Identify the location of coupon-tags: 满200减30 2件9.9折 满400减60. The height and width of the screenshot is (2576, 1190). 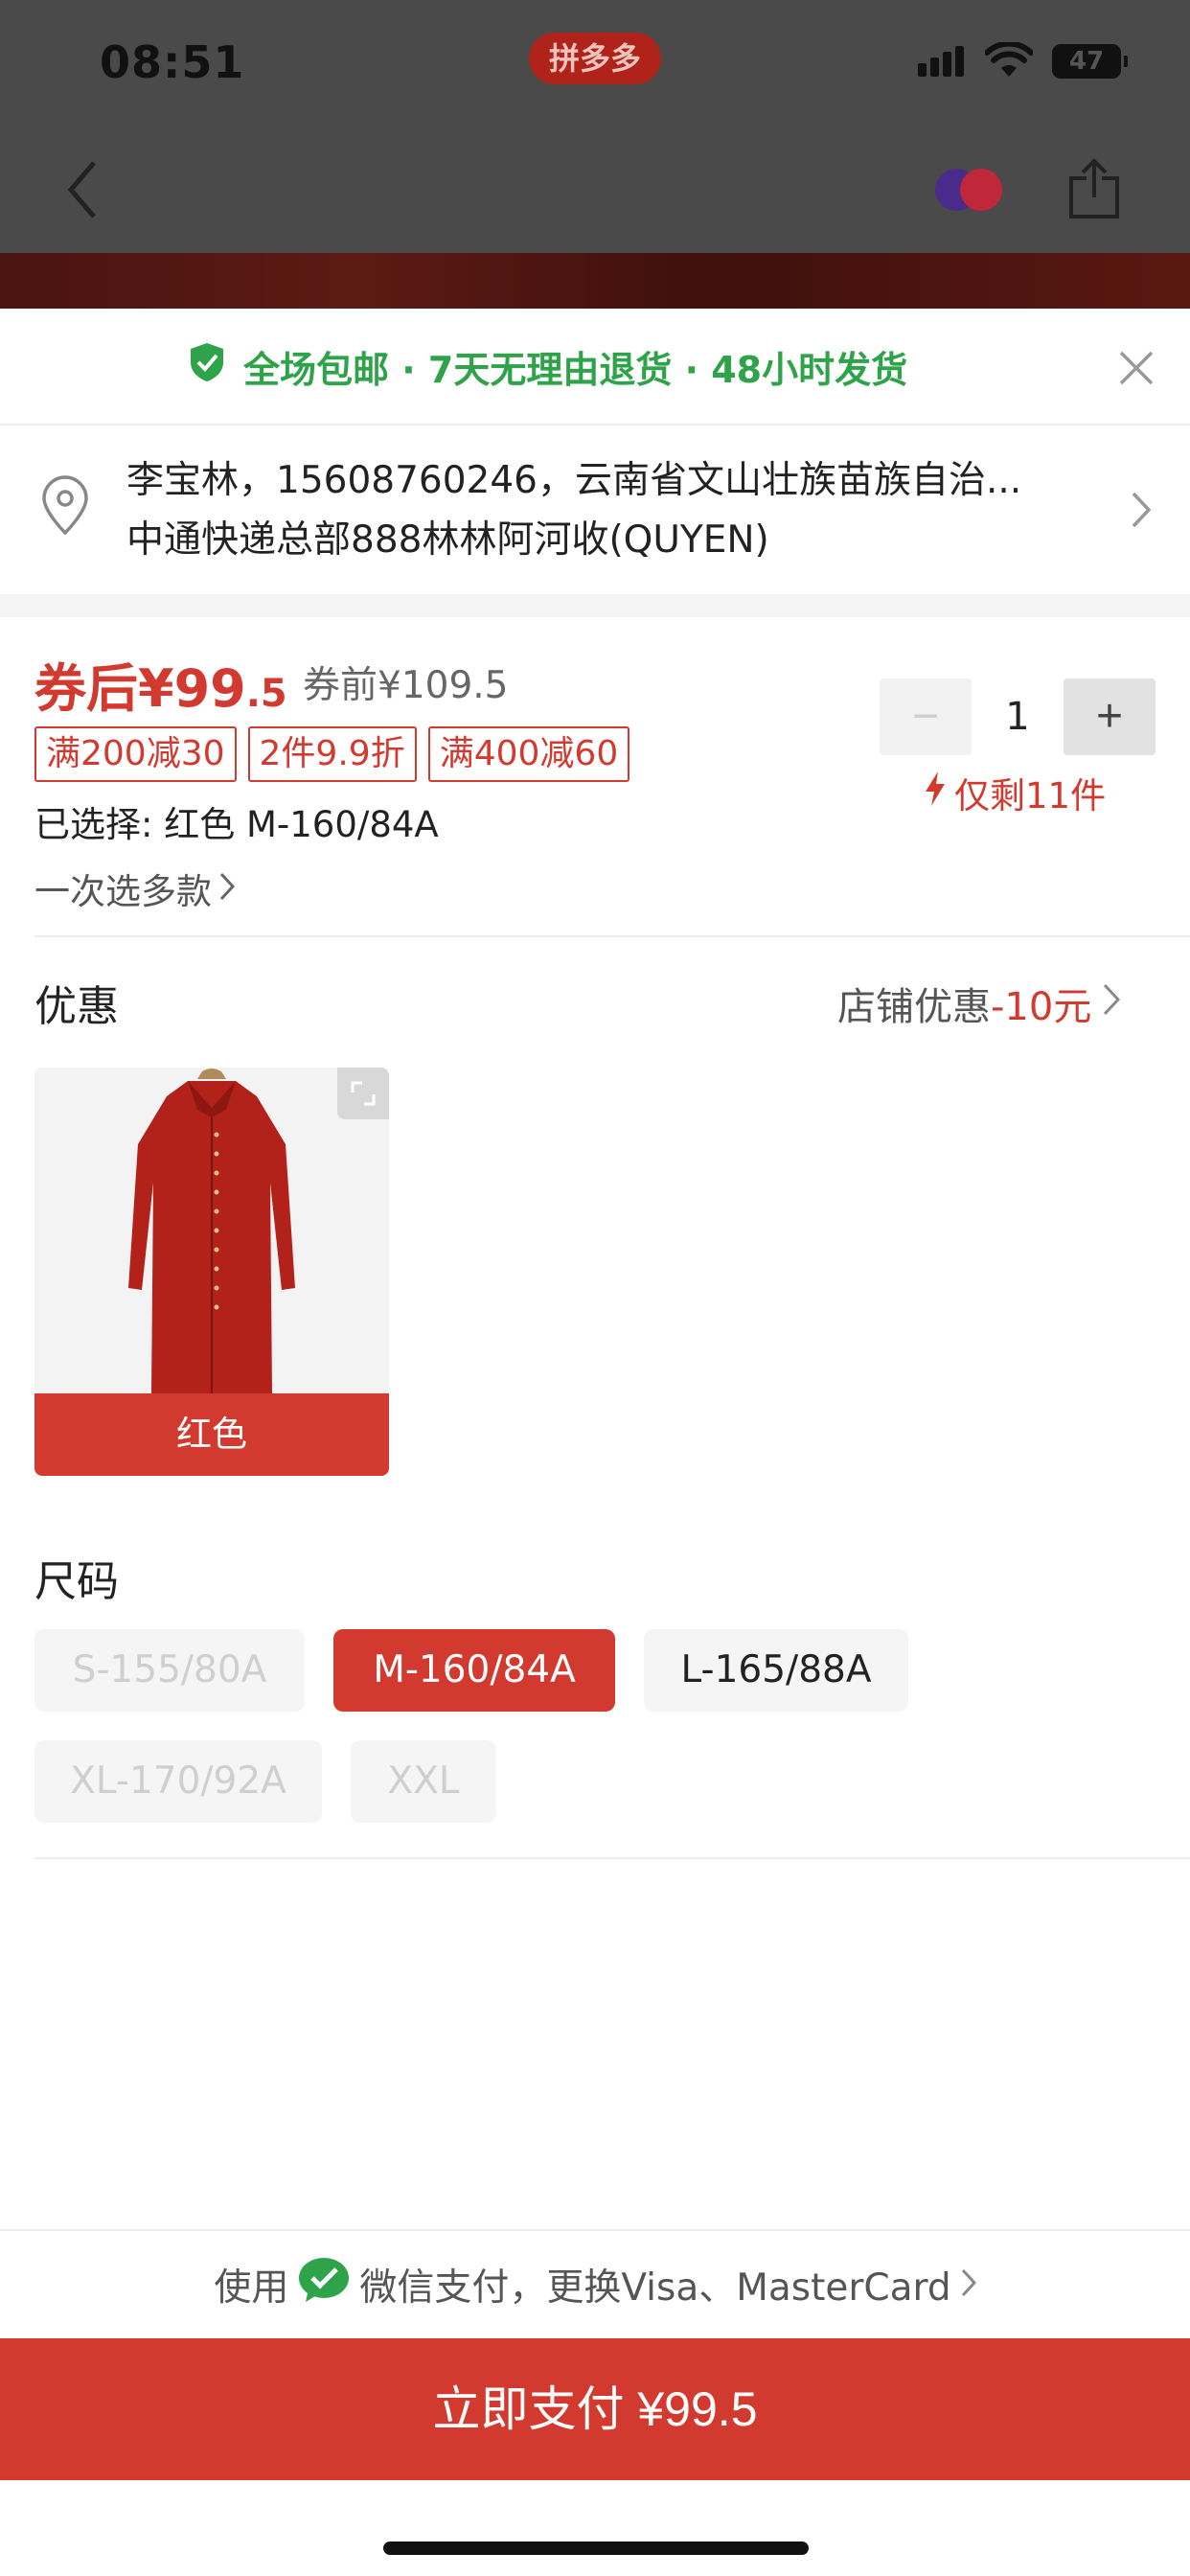
(338, 754).